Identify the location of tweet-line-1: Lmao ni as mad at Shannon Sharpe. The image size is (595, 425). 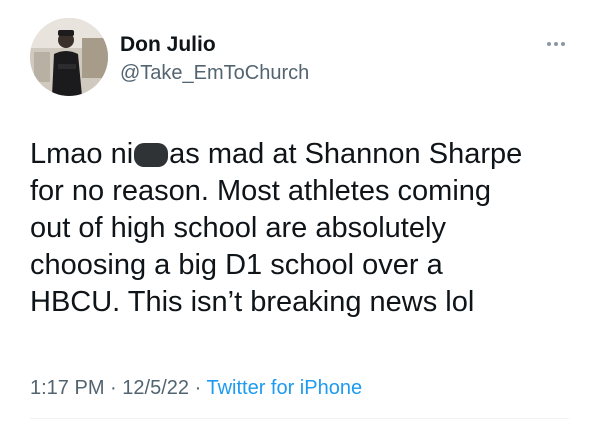
(300, 154).